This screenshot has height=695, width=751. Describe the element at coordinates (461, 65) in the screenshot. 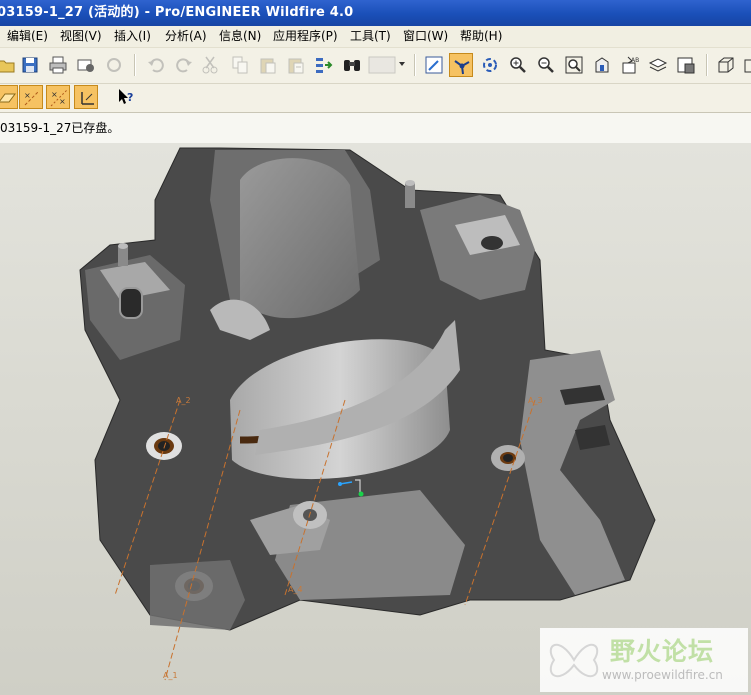

I see `spin-center-icon` at that location.